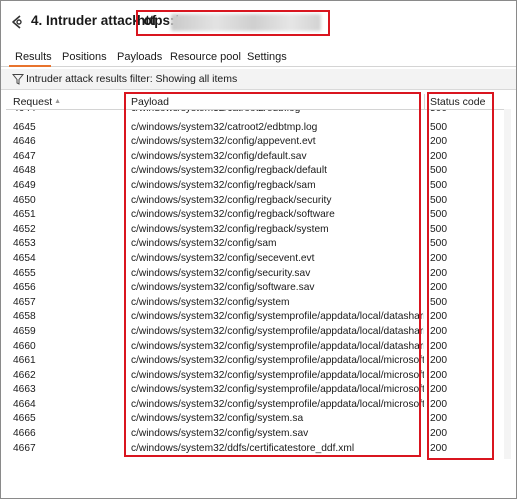 The image size is (517, 499). I want to click on request-cell: 4659, so click(24, 331).